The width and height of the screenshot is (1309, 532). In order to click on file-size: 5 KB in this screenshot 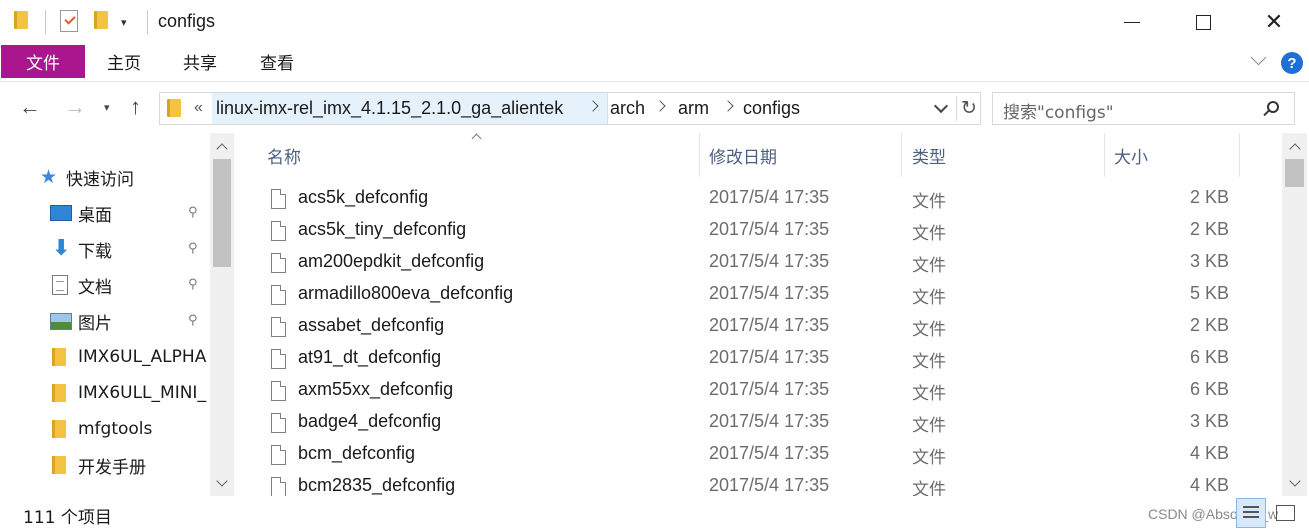, I will do `click(1209, 293)`.